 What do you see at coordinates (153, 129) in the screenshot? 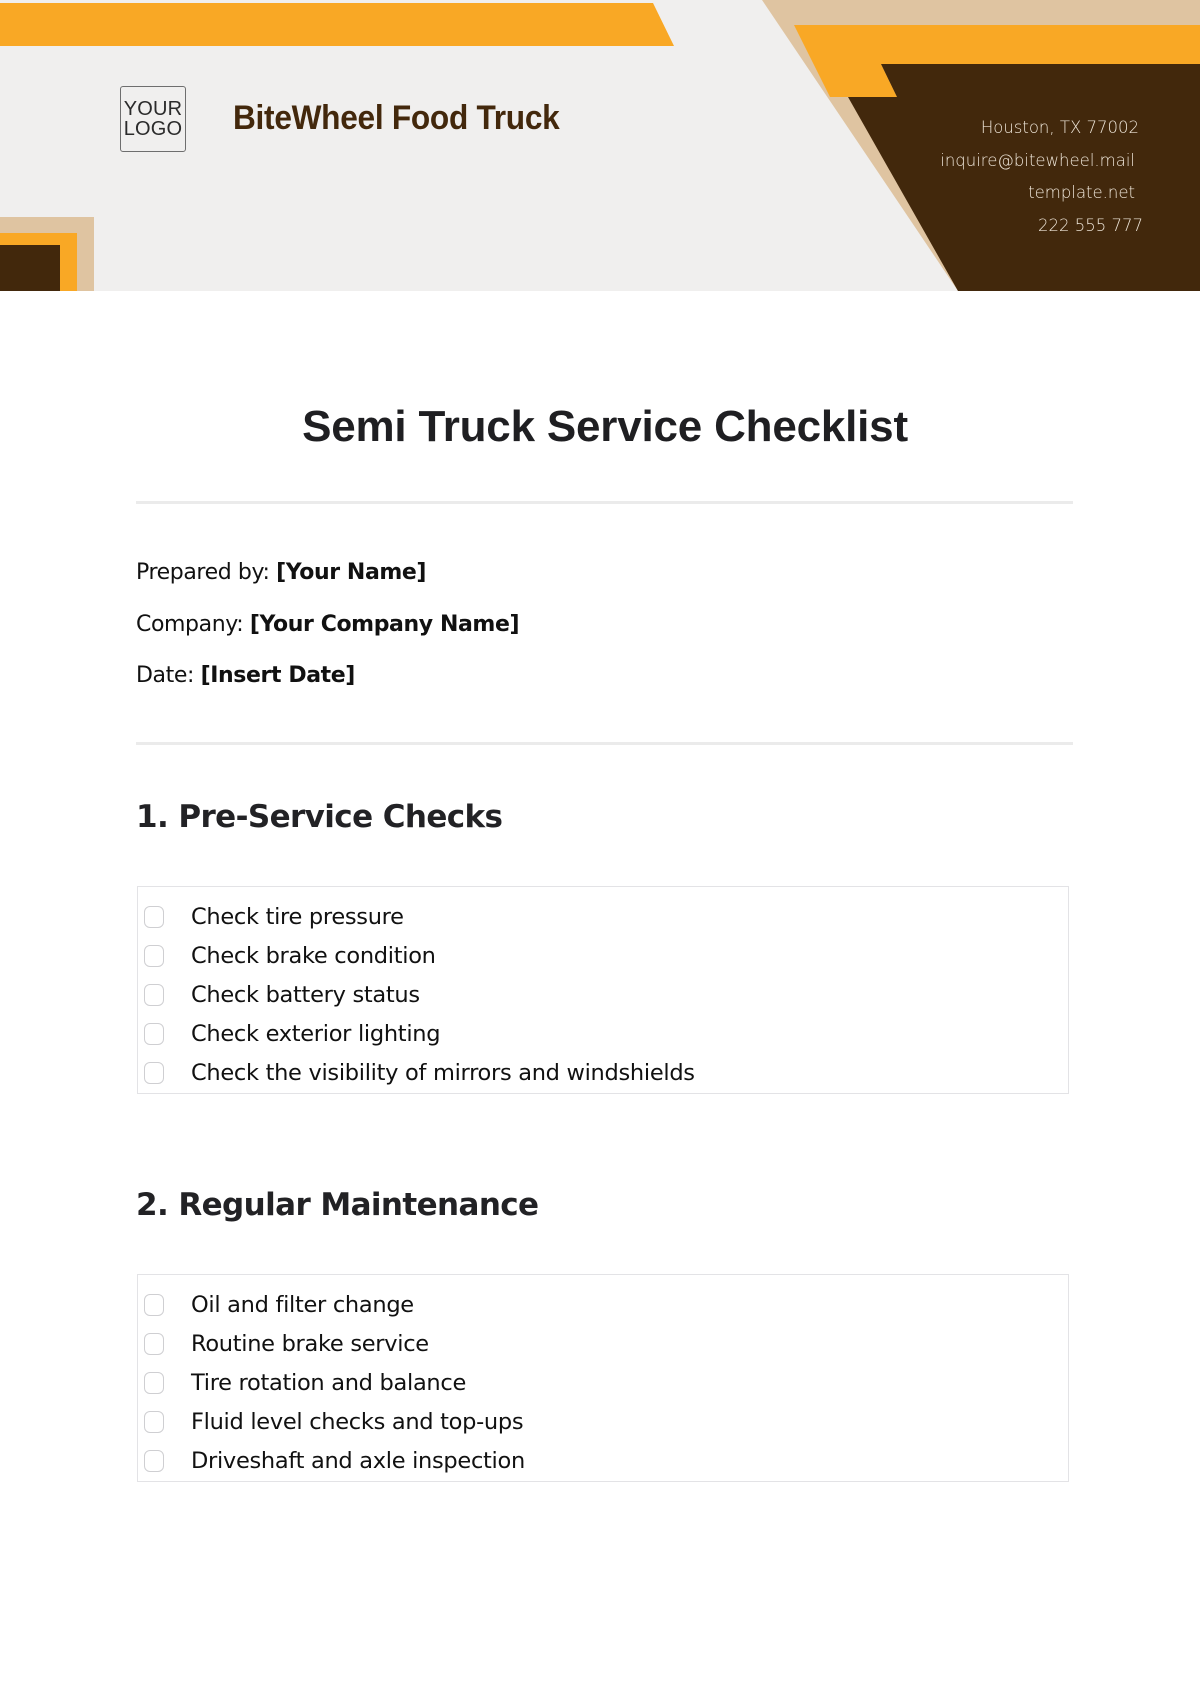
I see `logo-text-line2: LOGO` at bounding box center [153, 129].